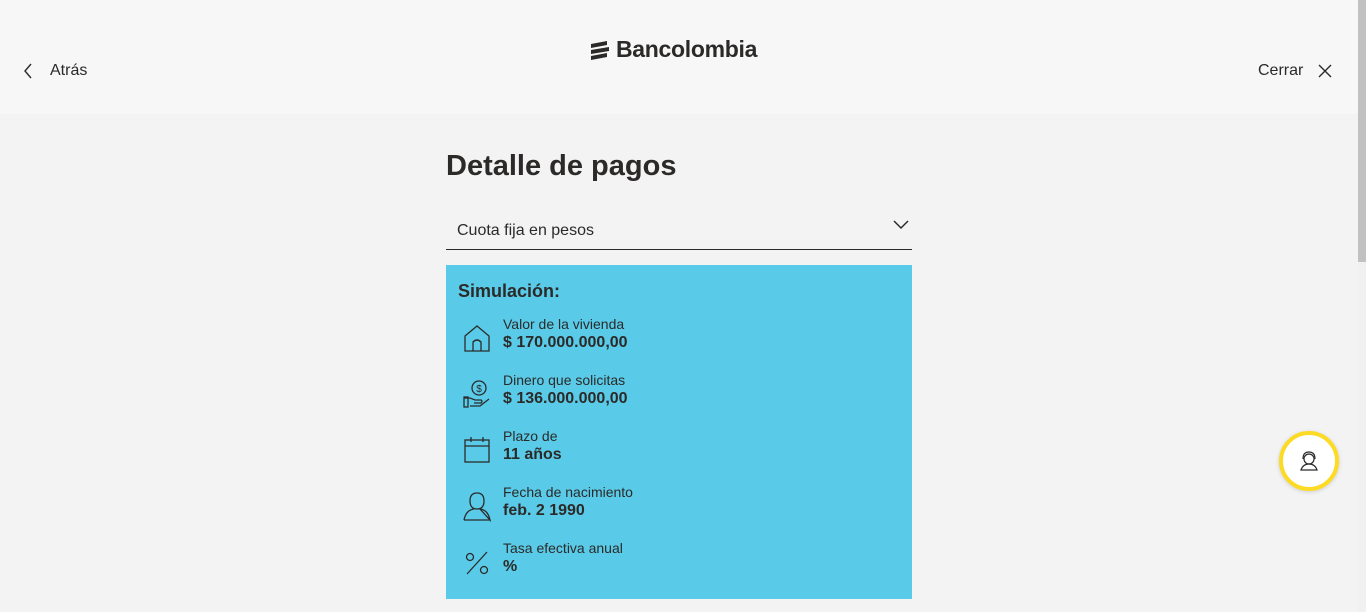 The image size is (1366, 612). What do you see at coordinates (600, 50) in the screenshot?
I see `bancolombia-logo-icon` at bounding box center [600, 50].